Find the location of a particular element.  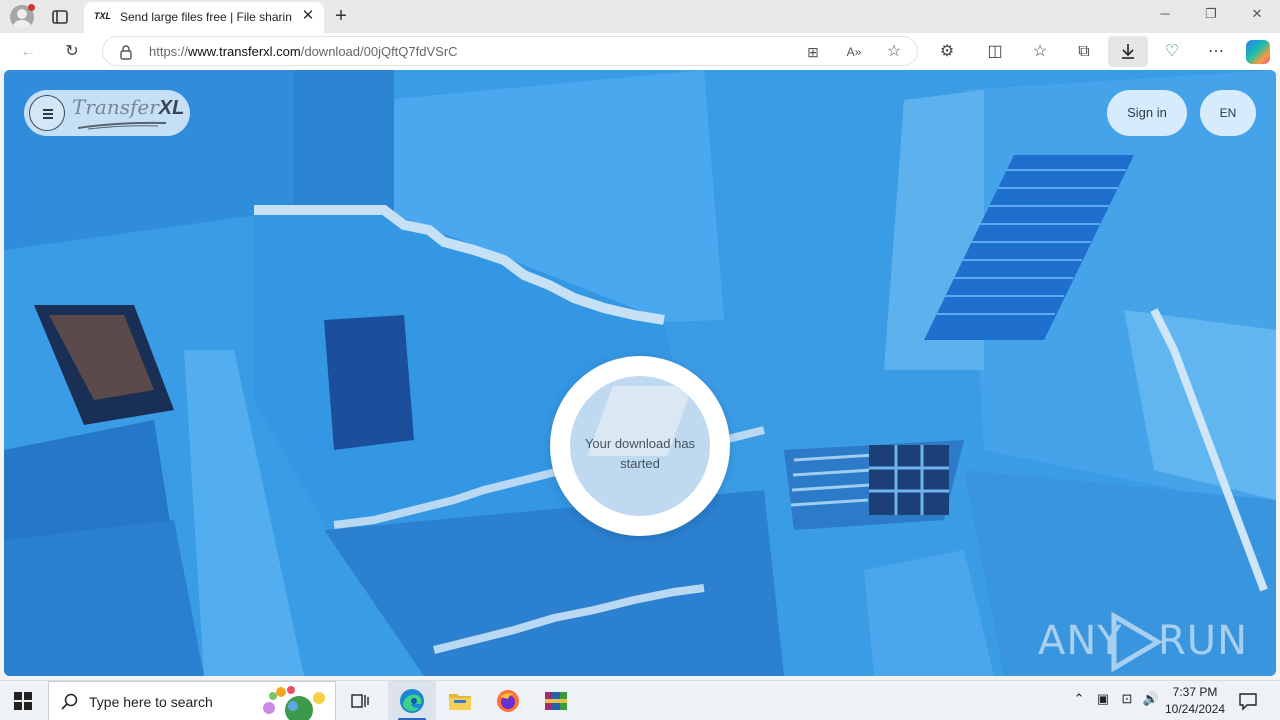

browser-essentials-icon: ♡ is located at coordinates (1172, 52).